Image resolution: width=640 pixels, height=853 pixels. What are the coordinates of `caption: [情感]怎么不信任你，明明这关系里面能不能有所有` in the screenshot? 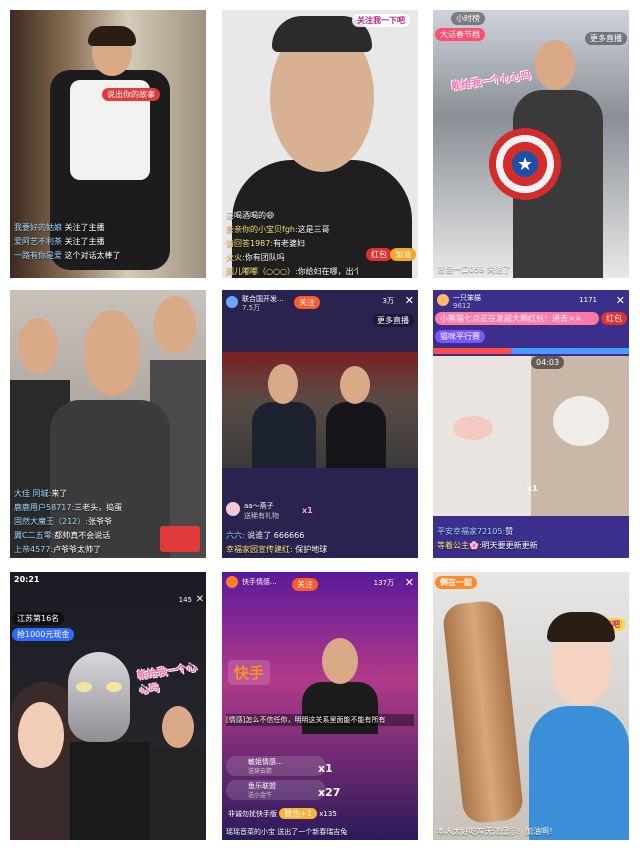 It's located at (320, 720).